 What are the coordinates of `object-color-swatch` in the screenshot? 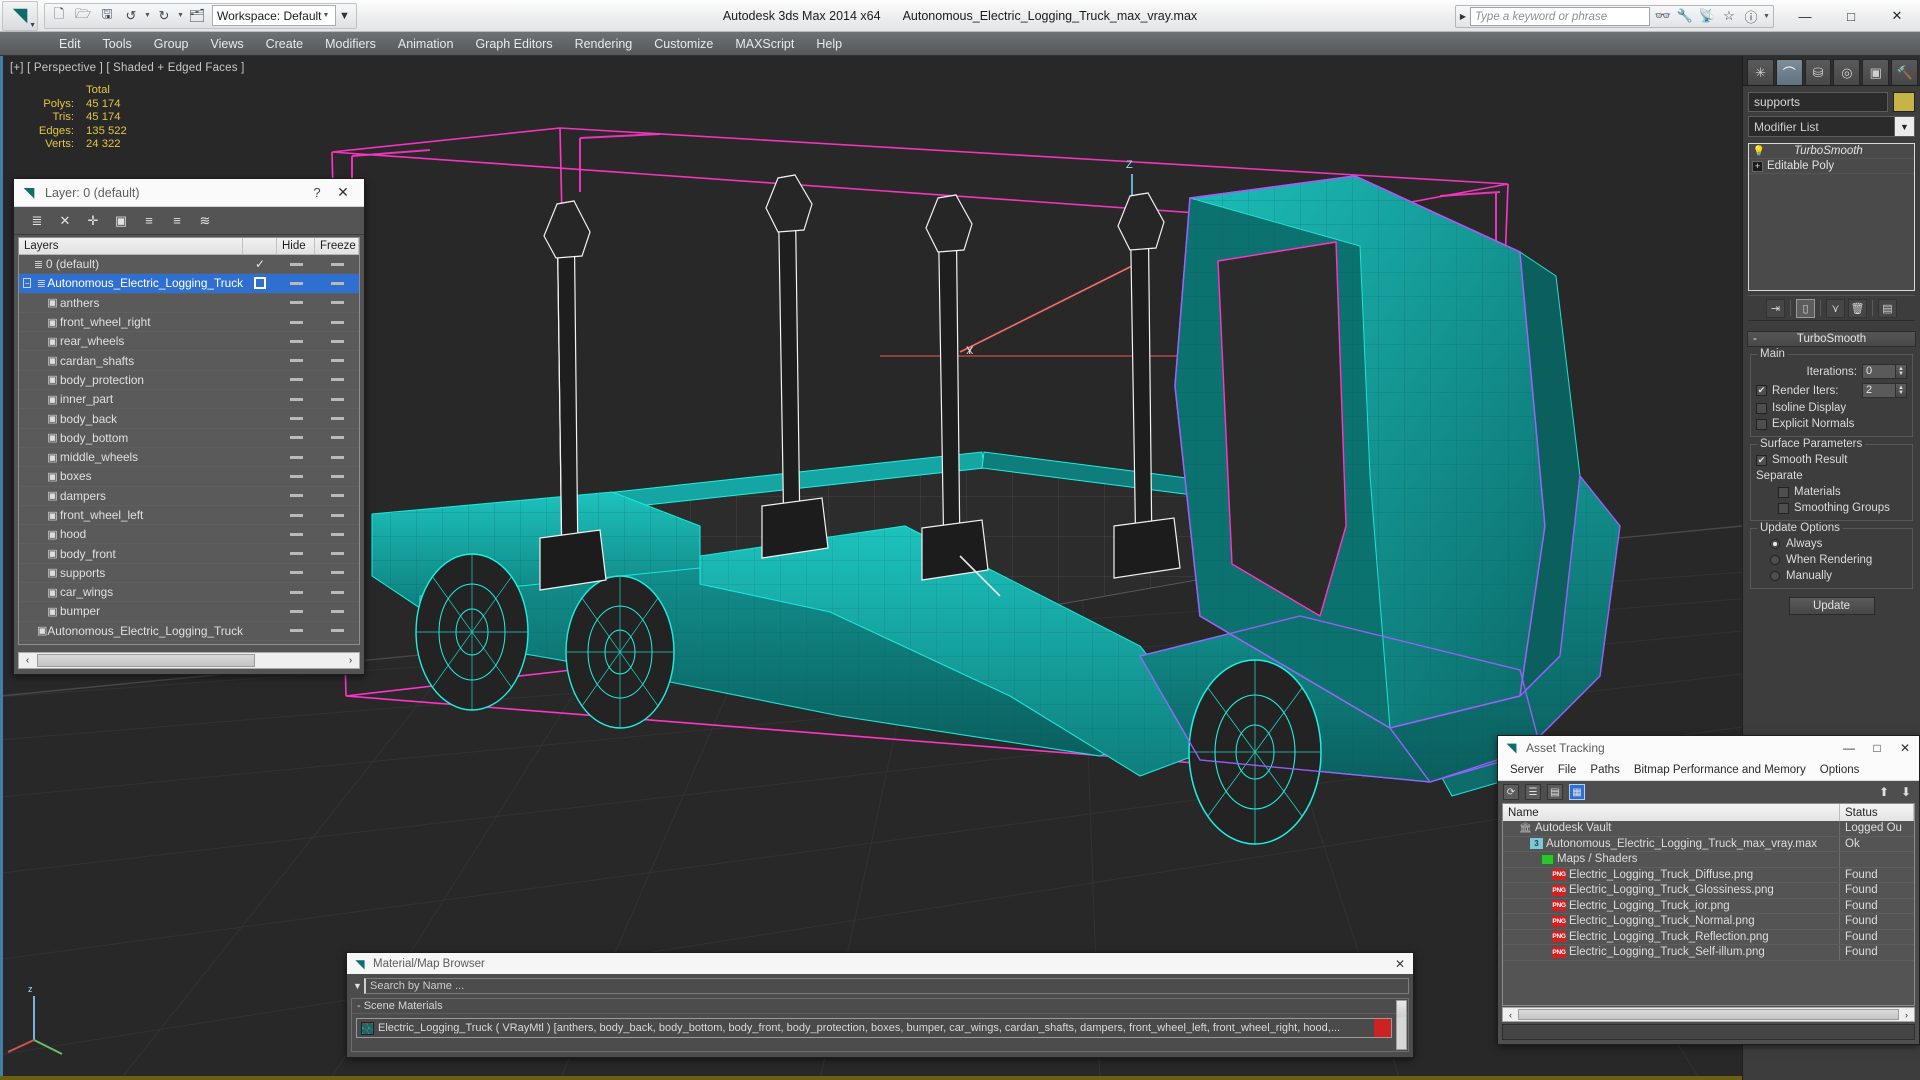 It's located at (1904, 102).